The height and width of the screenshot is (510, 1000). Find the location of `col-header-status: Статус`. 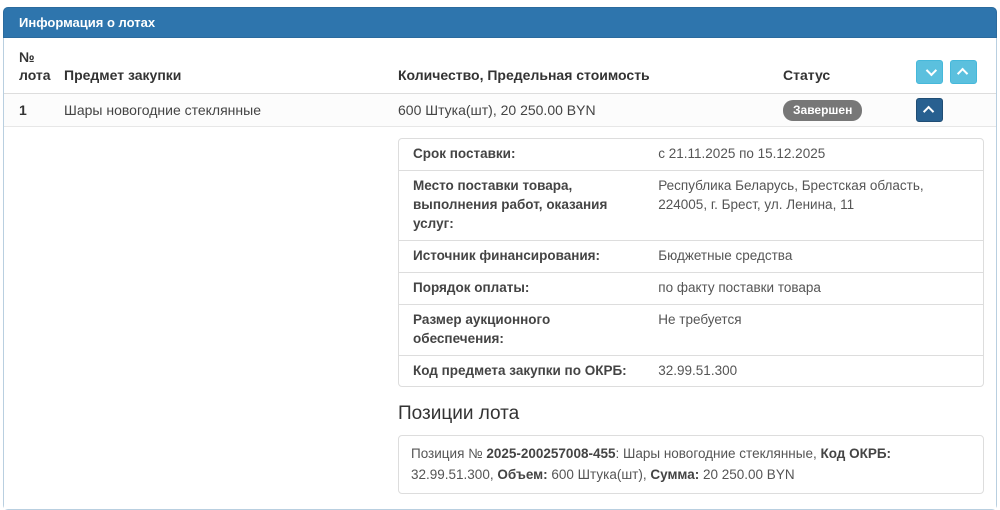

col-header-status: Статус is located at coordinates (807, 75).